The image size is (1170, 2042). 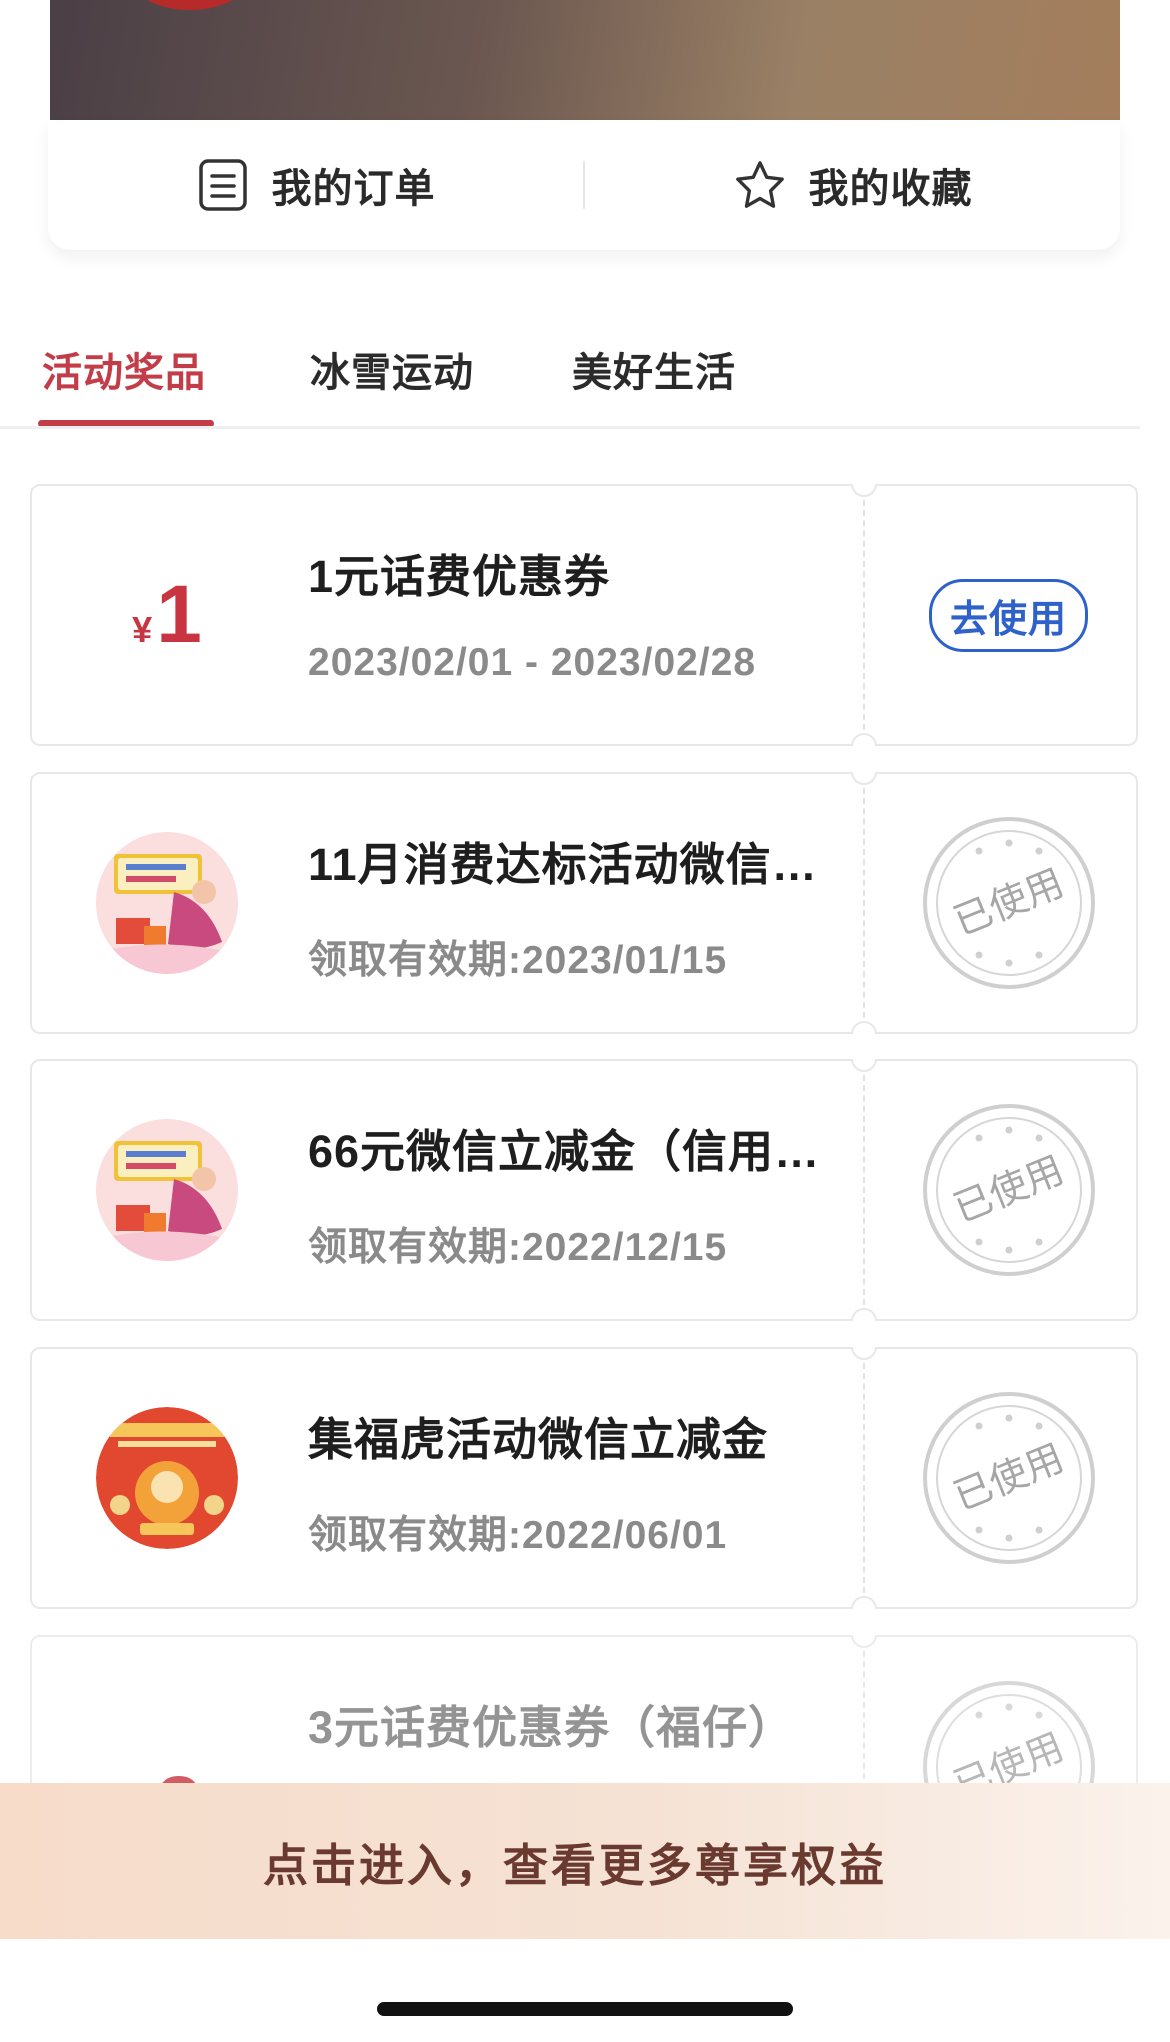 What do you see at coordinates (584, 903) in the screenshot?
I see `coupon-card: 11月消费达标活动微信立减金 领取有效期:2023/01/15 已使用` at bounding box center [584, 903].